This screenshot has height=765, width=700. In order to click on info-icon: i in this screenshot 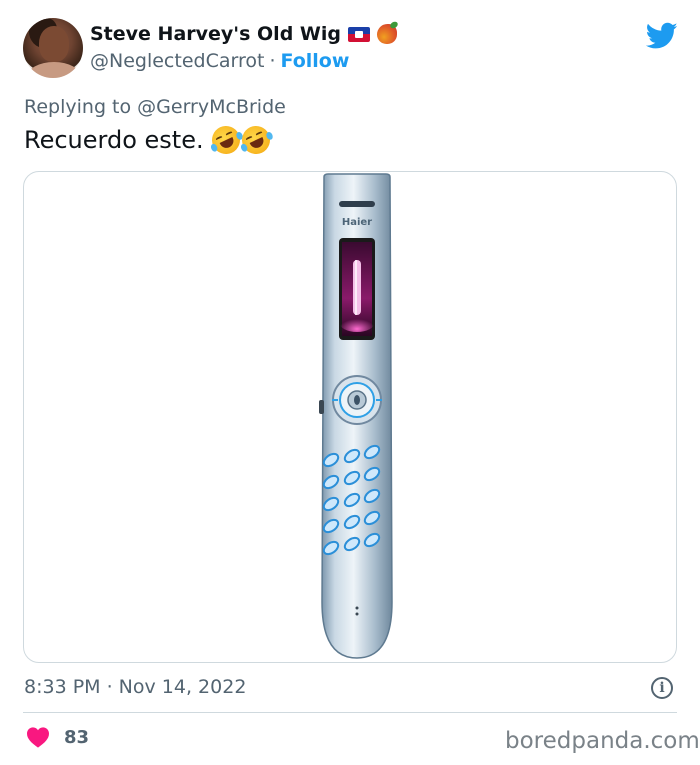, I will do `click(662, 688)`.